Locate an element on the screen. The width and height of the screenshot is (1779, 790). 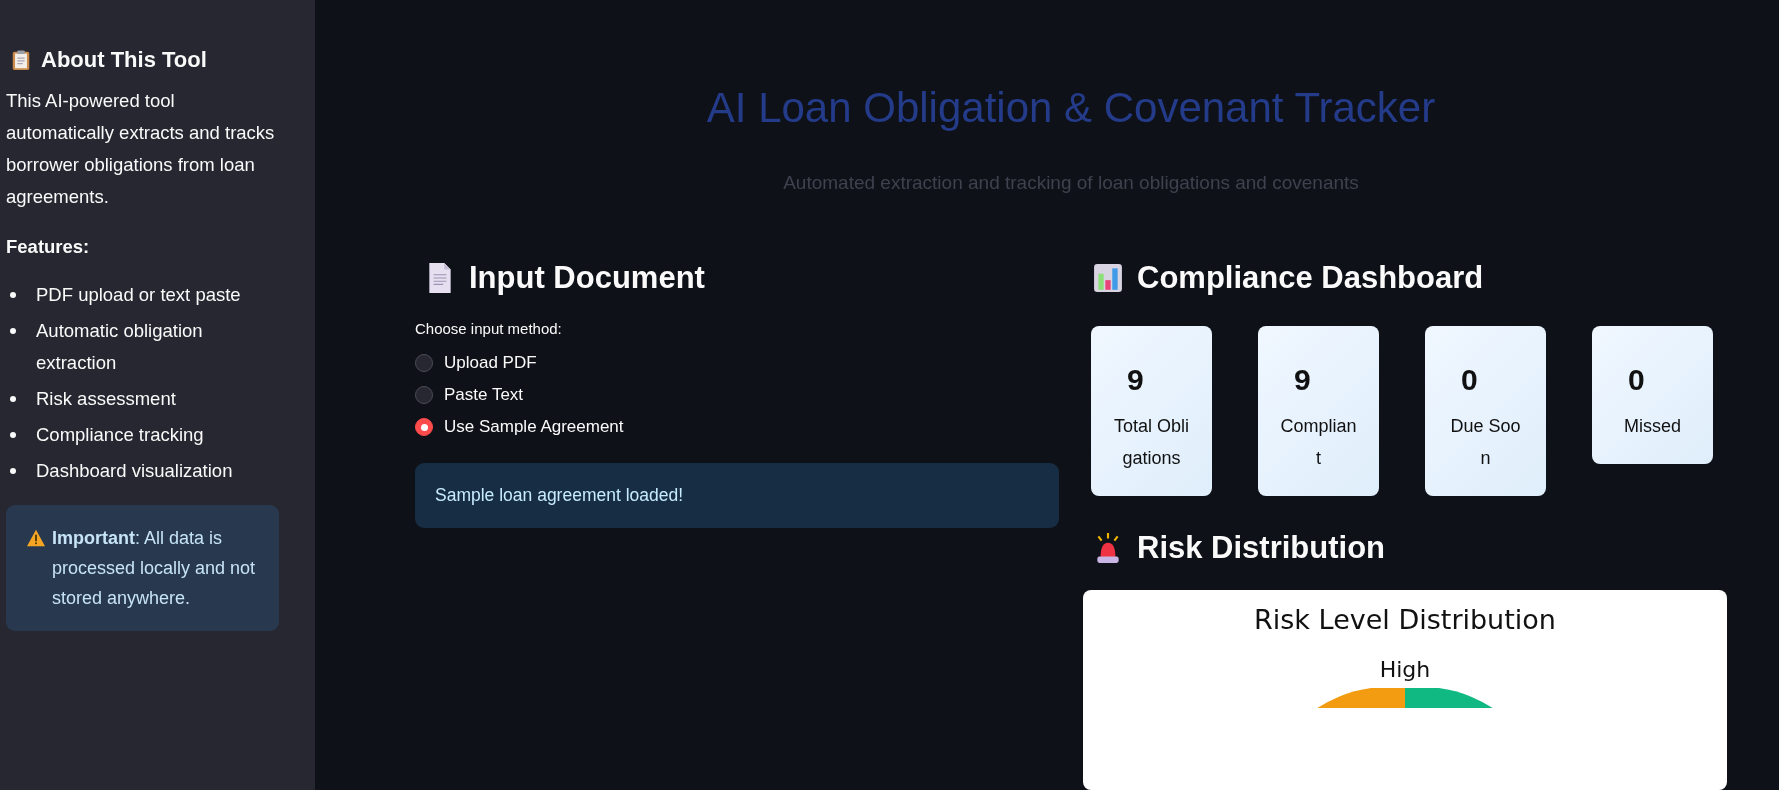
notice-text: Important: All data is processed locally and not stored anywhere. is located at coordinates (154, 568).